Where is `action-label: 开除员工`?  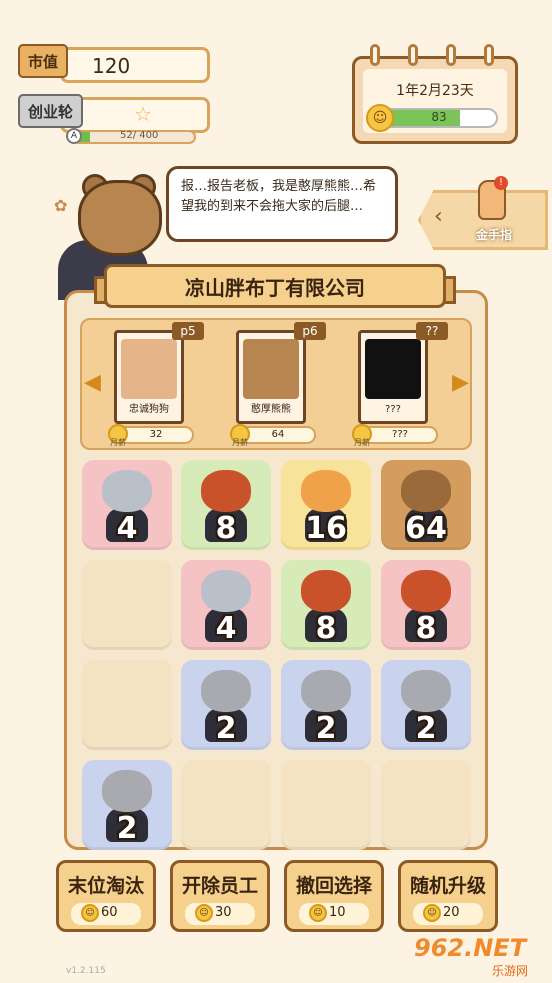 action-label: 开除员工 is located at coordinates (219, 886).